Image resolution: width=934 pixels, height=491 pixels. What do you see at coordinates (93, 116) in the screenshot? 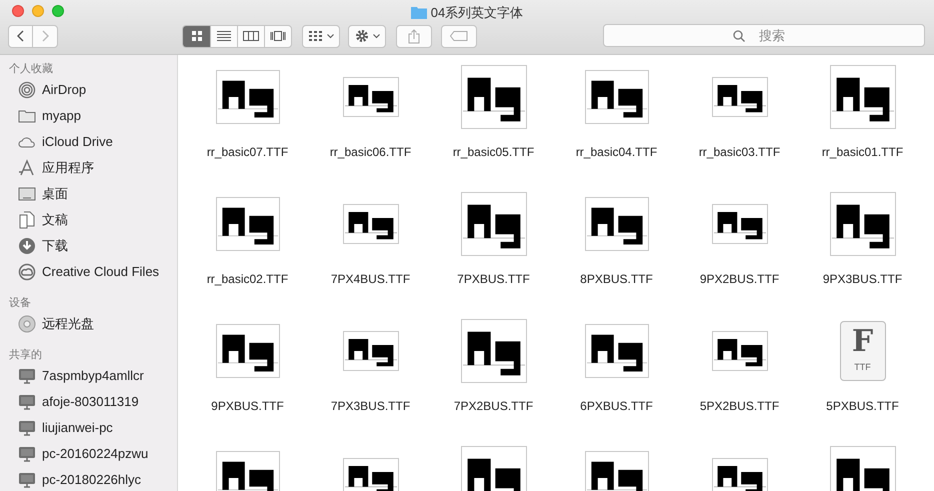
I see `sidebar-item: myapp` at bounding box center [93, 116].